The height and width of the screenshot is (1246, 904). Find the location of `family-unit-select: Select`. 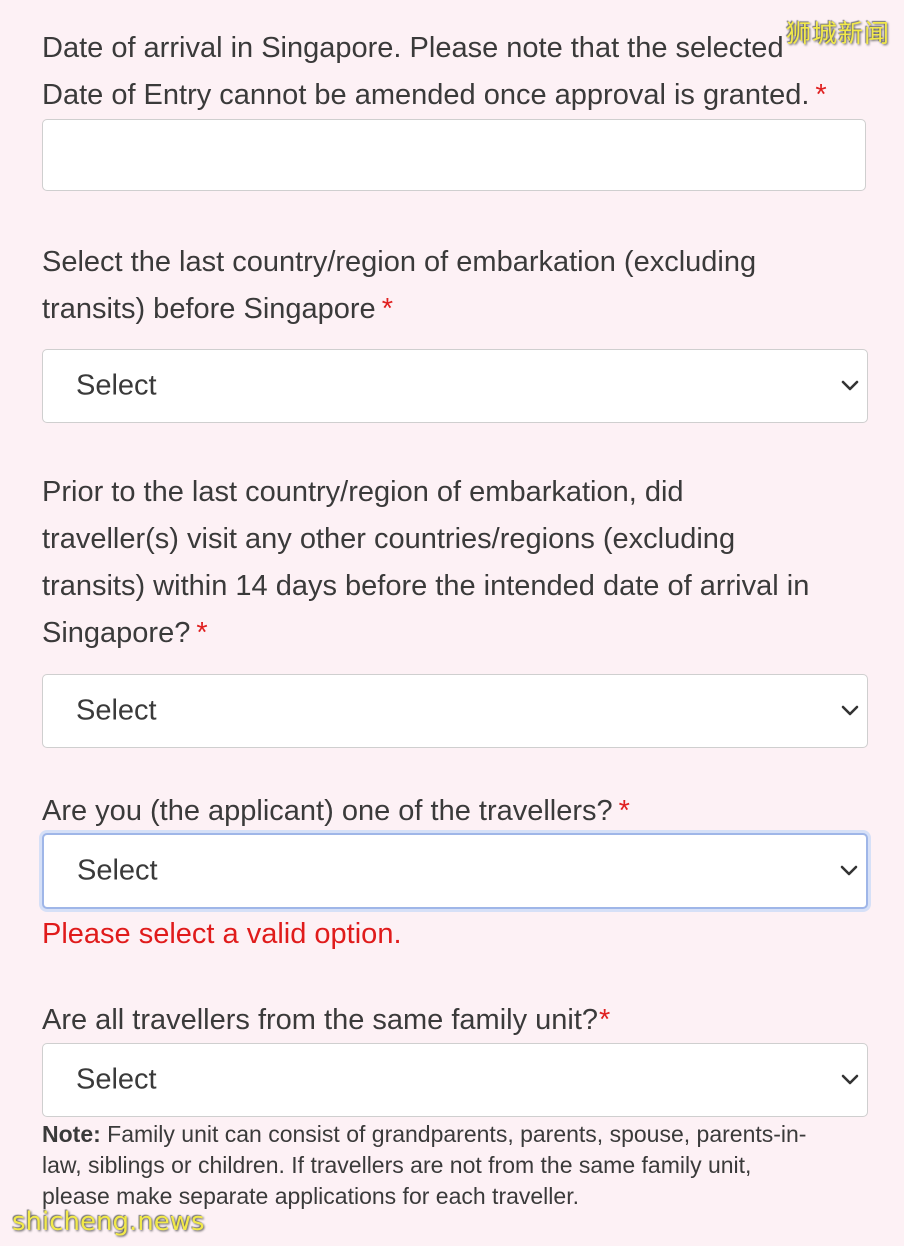

family-unit-select: Select is located at coordinates (455, 1080).